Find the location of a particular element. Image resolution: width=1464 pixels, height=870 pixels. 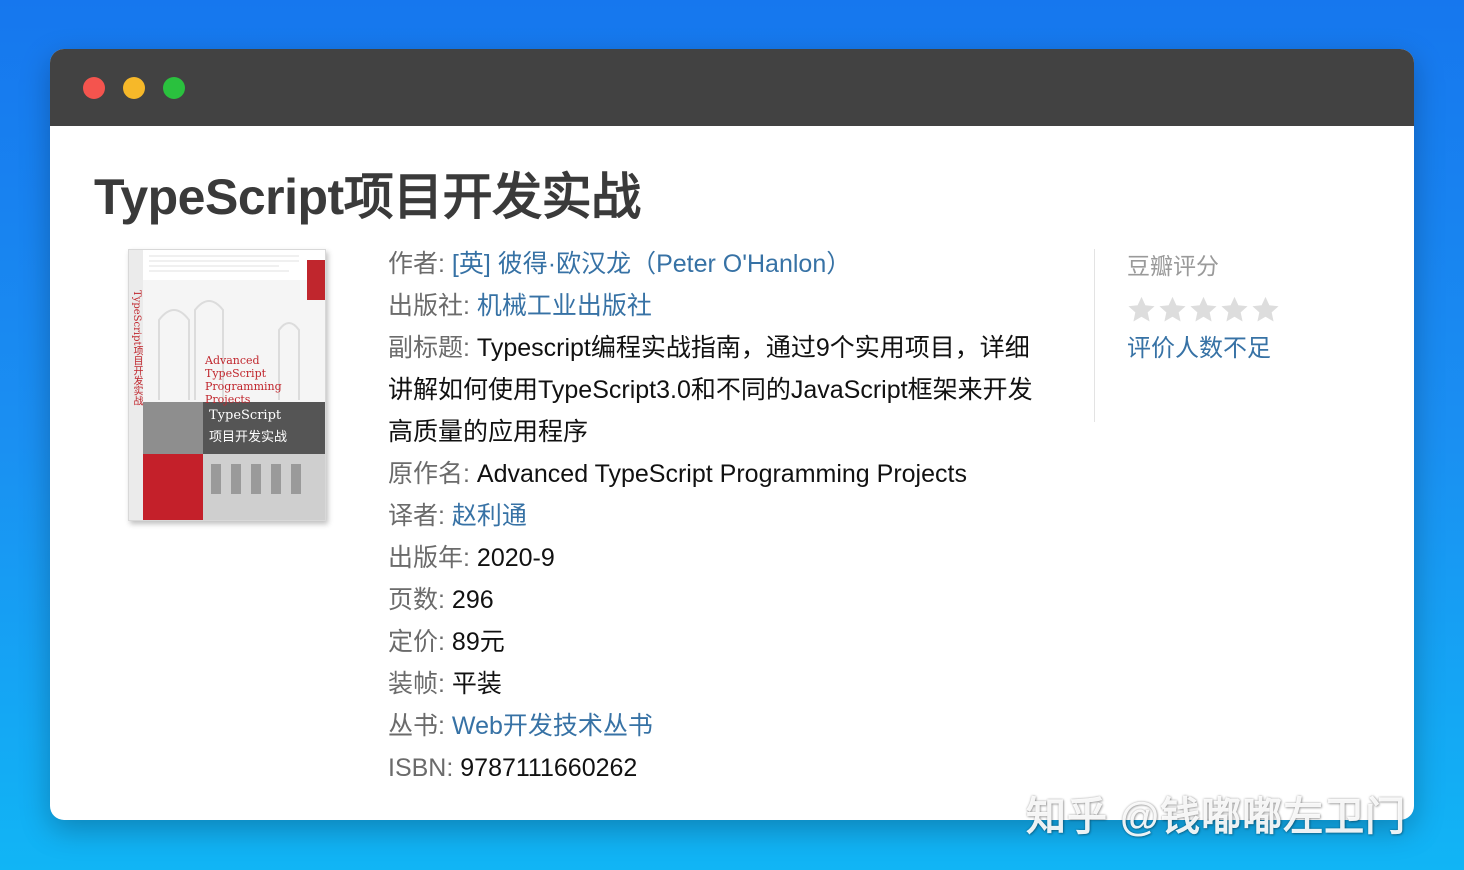

original-title-value: Advanced TypeScript Programming Projects is located at coordinates (721, 474).